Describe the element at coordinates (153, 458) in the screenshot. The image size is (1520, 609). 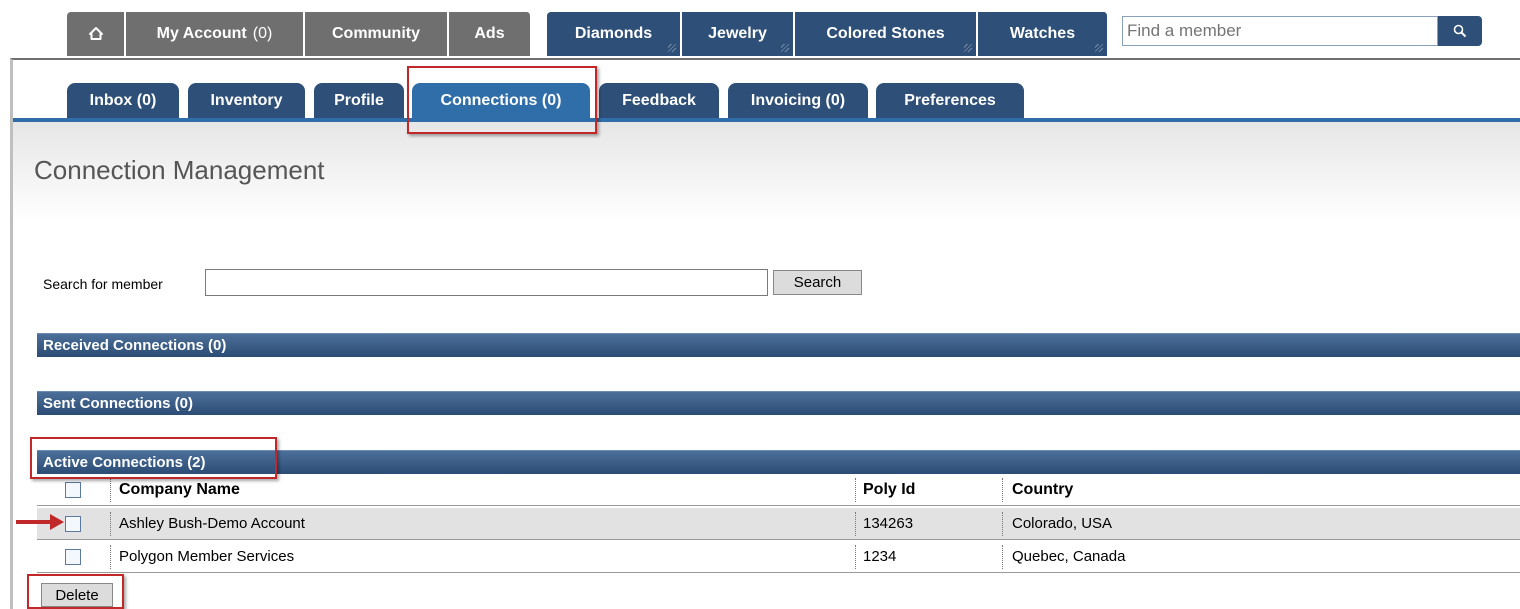
I see `annotation-highlight-active-connections` at that location.